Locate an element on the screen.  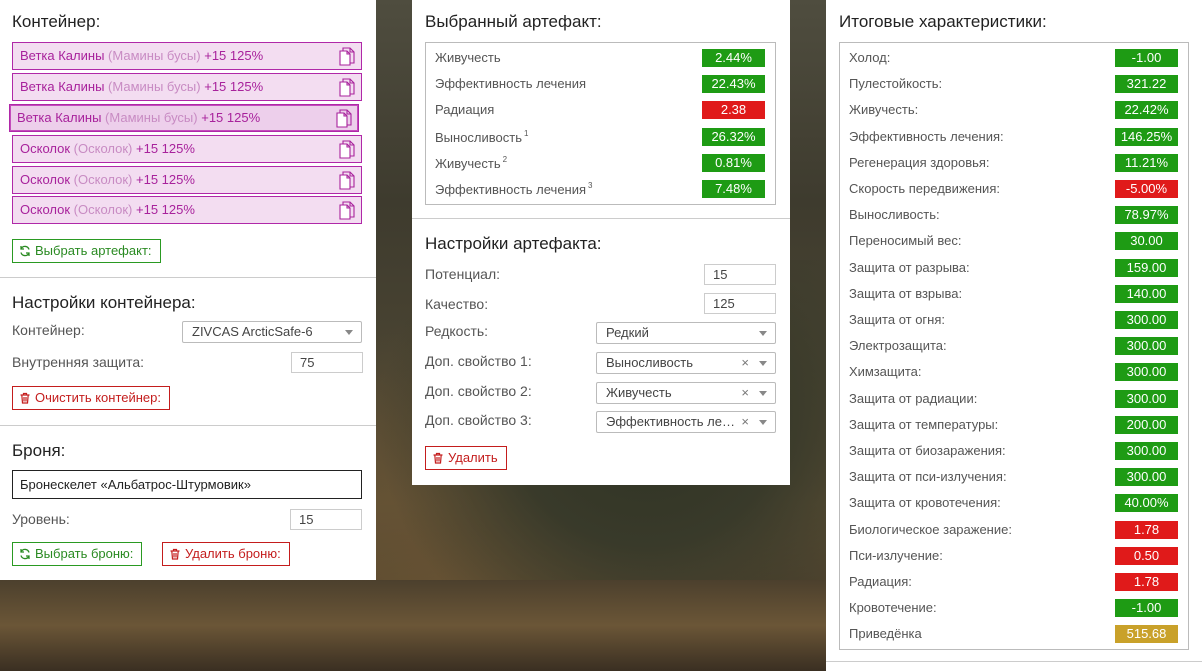
stat-row: Защита от радиации: 300.00 is located at coordinates (1014, 399).